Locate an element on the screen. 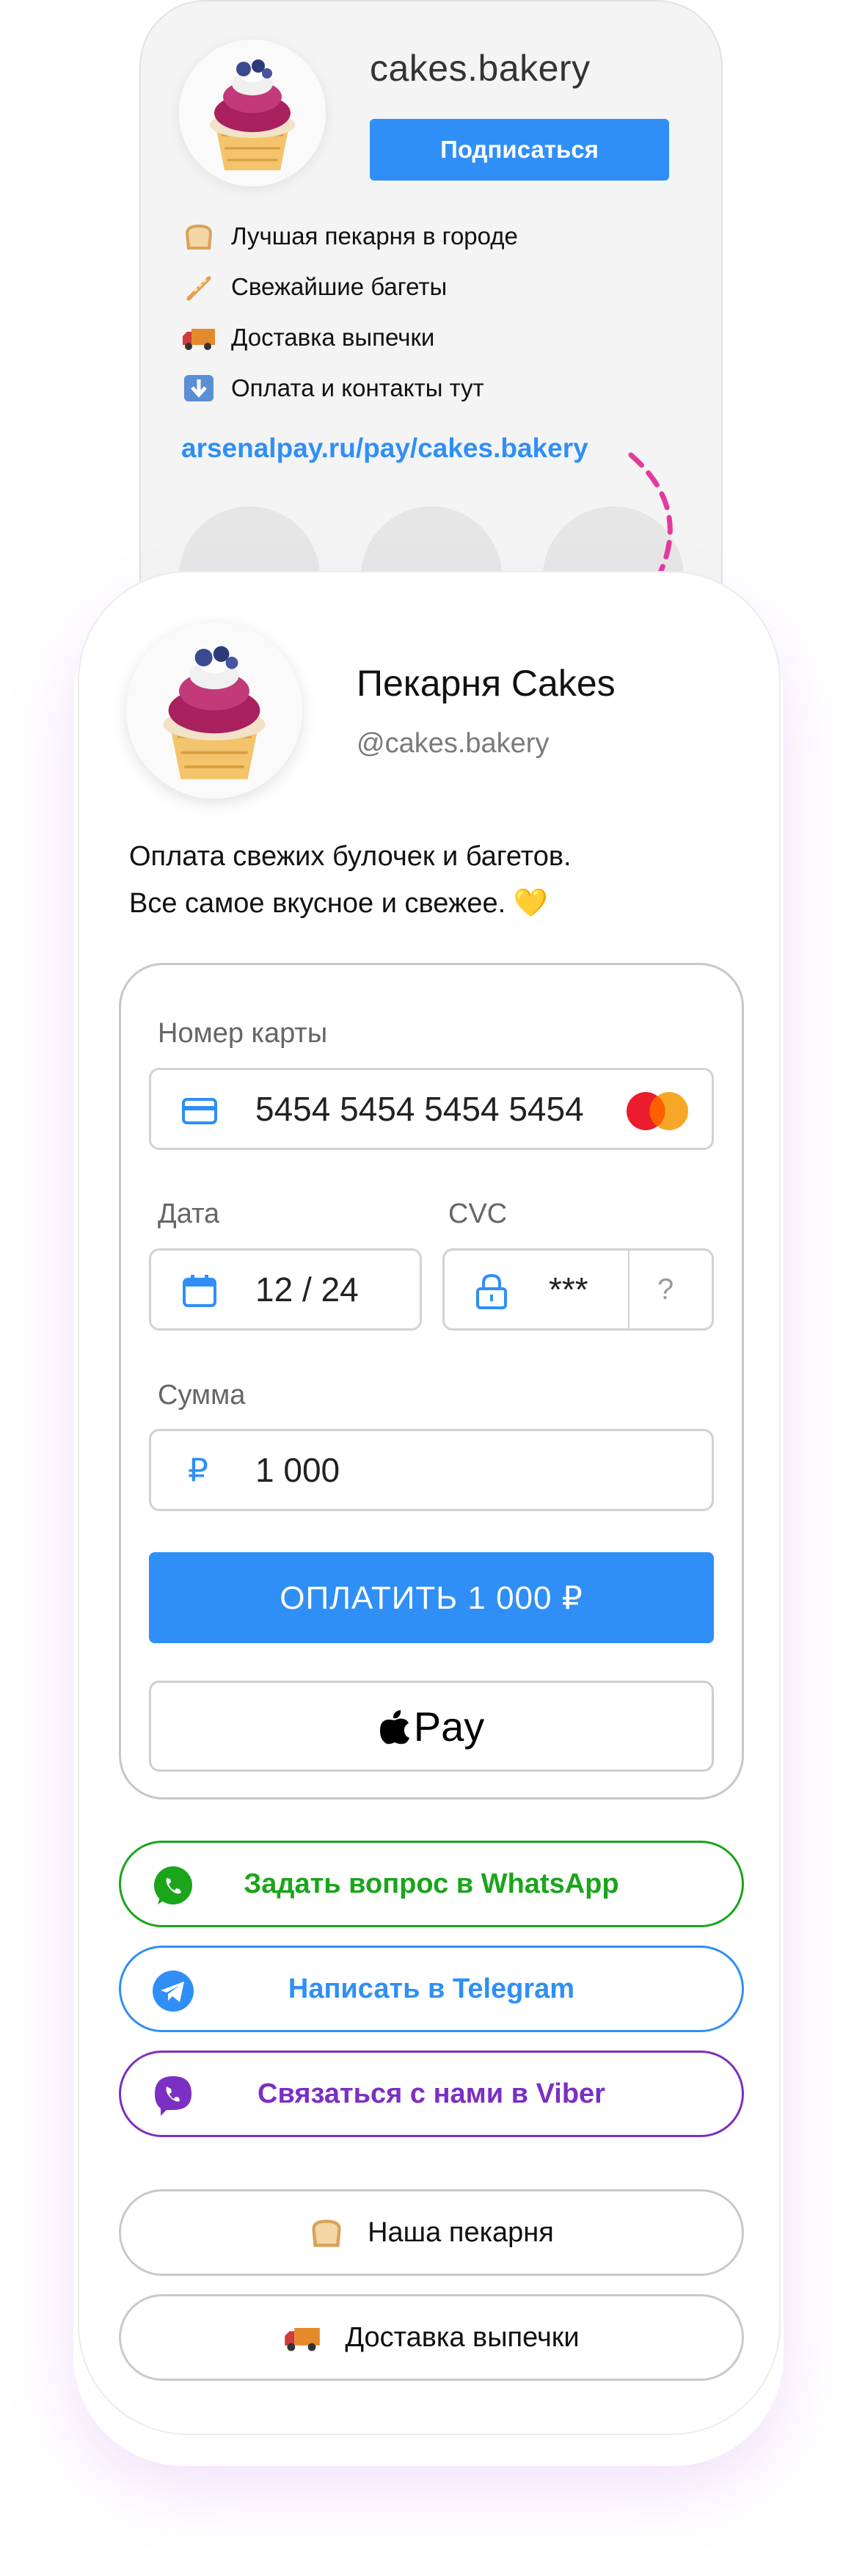 The width and height of the screenshot is (854, 2576). telegram-icon is located at coordinates (173, 1991).